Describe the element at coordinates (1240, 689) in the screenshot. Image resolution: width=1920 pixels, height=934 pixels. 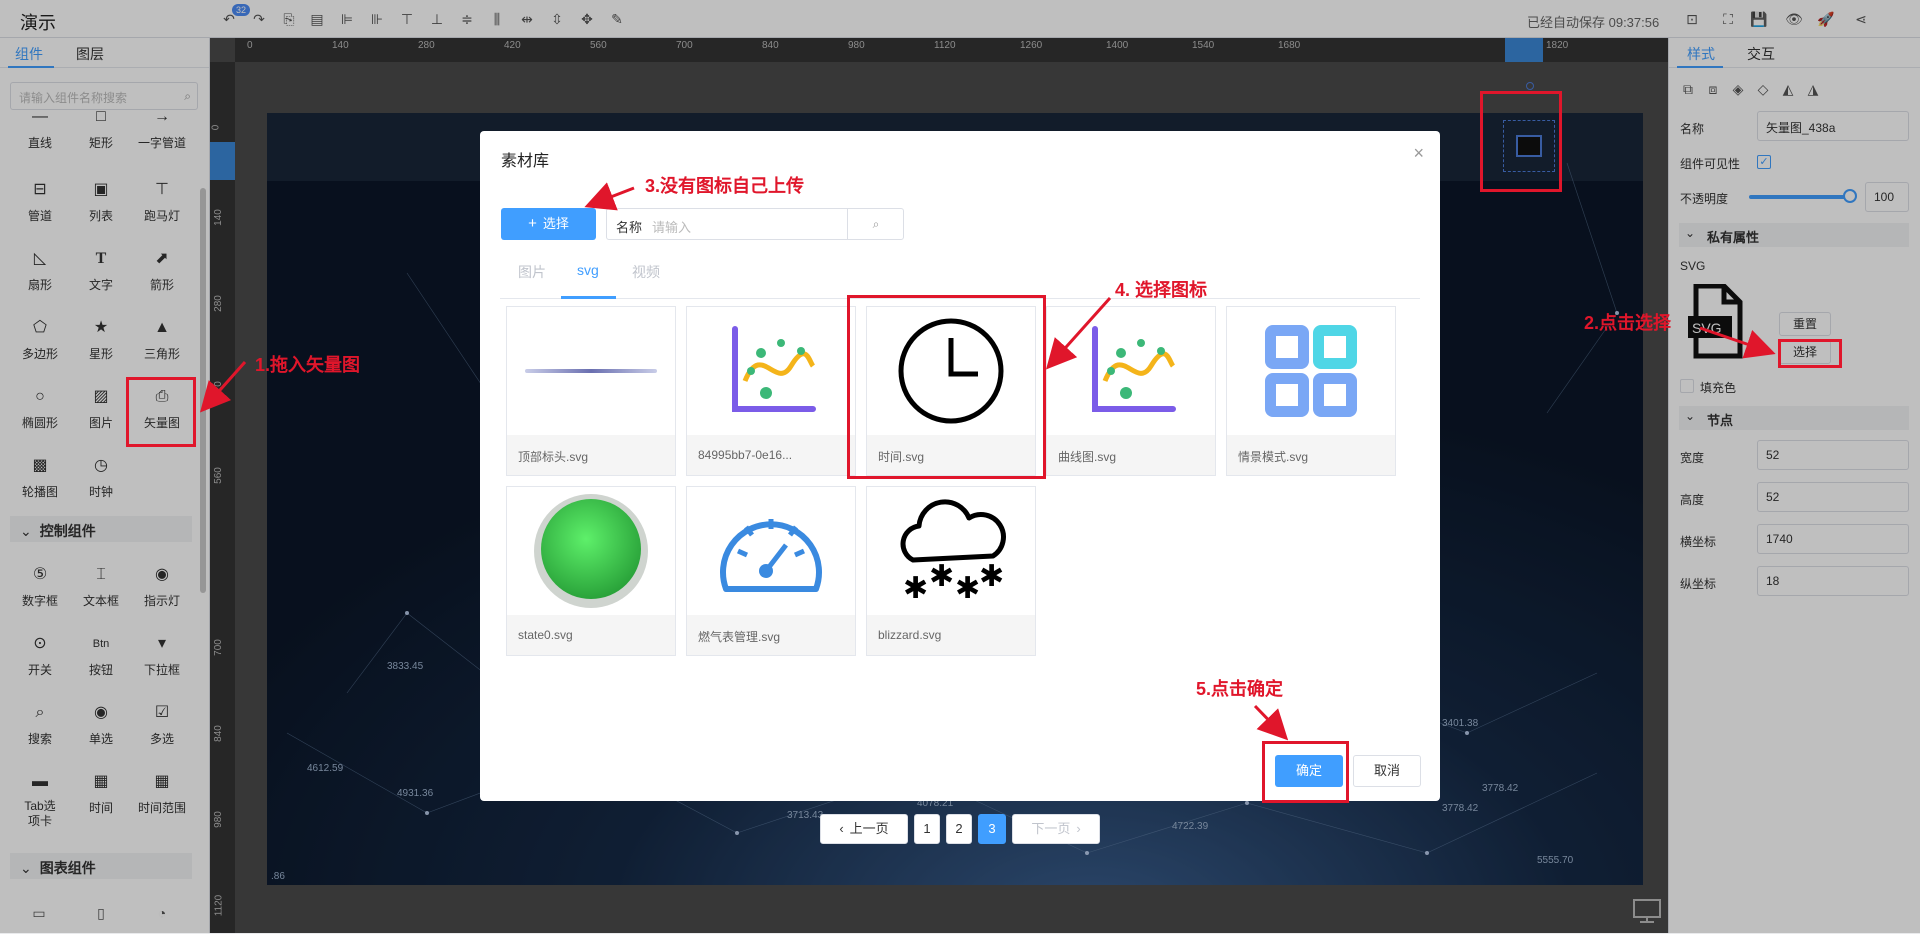
I see `annotation-step5: 5.点击确定` at that location.